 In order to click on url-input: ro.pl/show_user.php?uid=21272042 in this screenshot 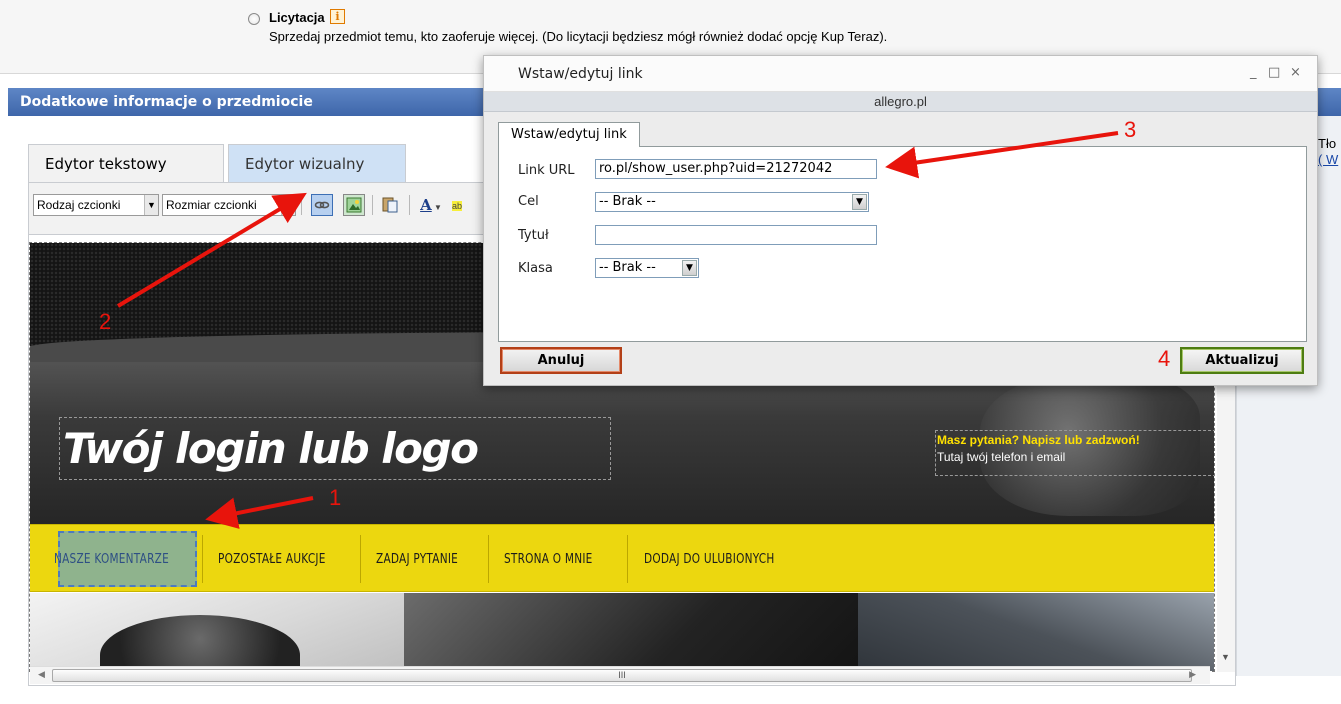, I will do `click(736, 169)`.